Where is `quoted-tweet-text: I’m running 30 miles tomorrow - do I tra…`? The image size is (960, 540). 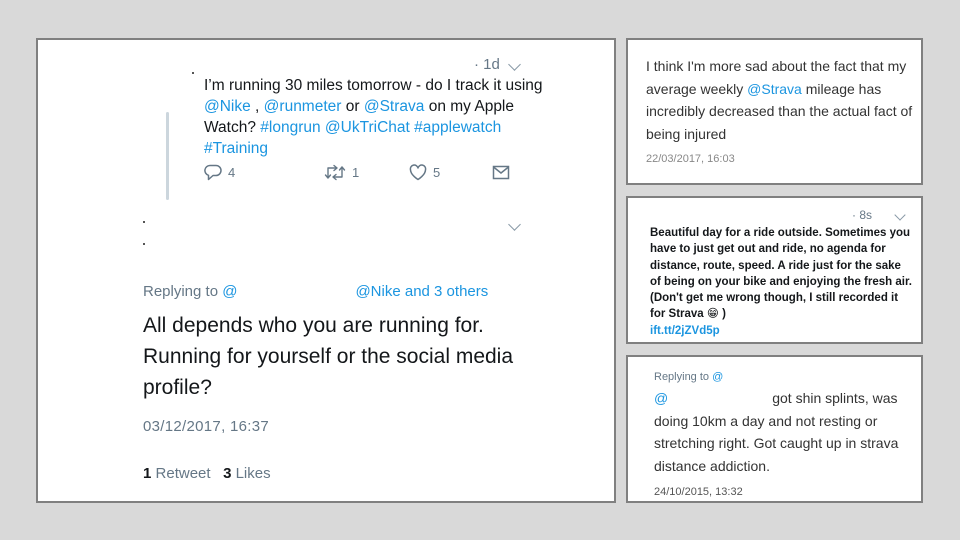
quoted-tweet-text: I’m running 30 miles tomorrow - do I tra… is located at coordinates (374, 117).